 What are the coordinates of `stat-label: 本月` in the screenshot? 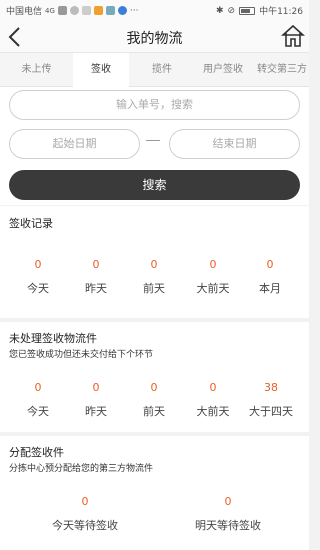 It's located at (270, 288).